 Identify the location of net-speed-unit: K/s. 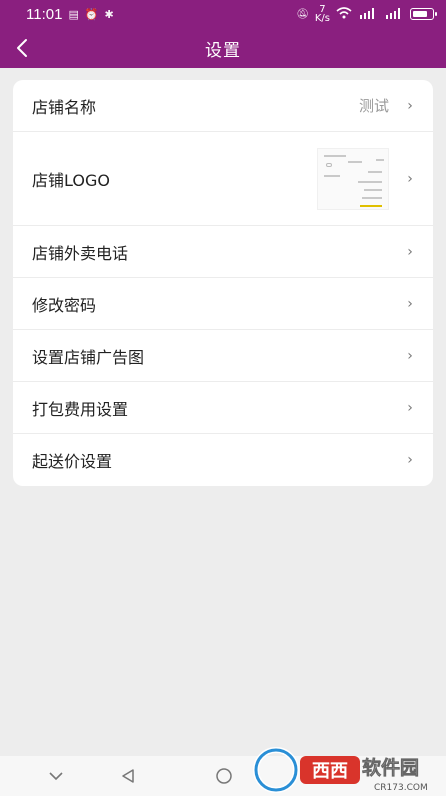
(322, 18).